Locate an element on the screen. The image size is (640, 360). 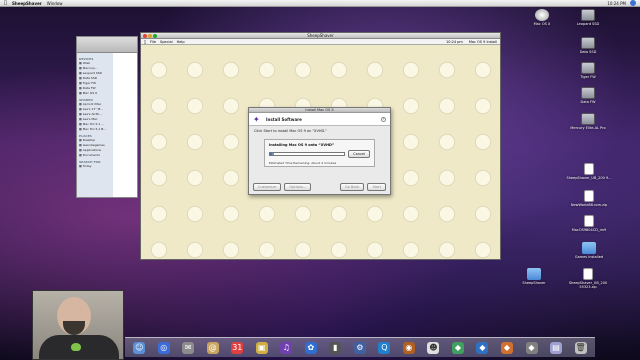
window-title: SheepShaver is located at coordinates (320, 35).